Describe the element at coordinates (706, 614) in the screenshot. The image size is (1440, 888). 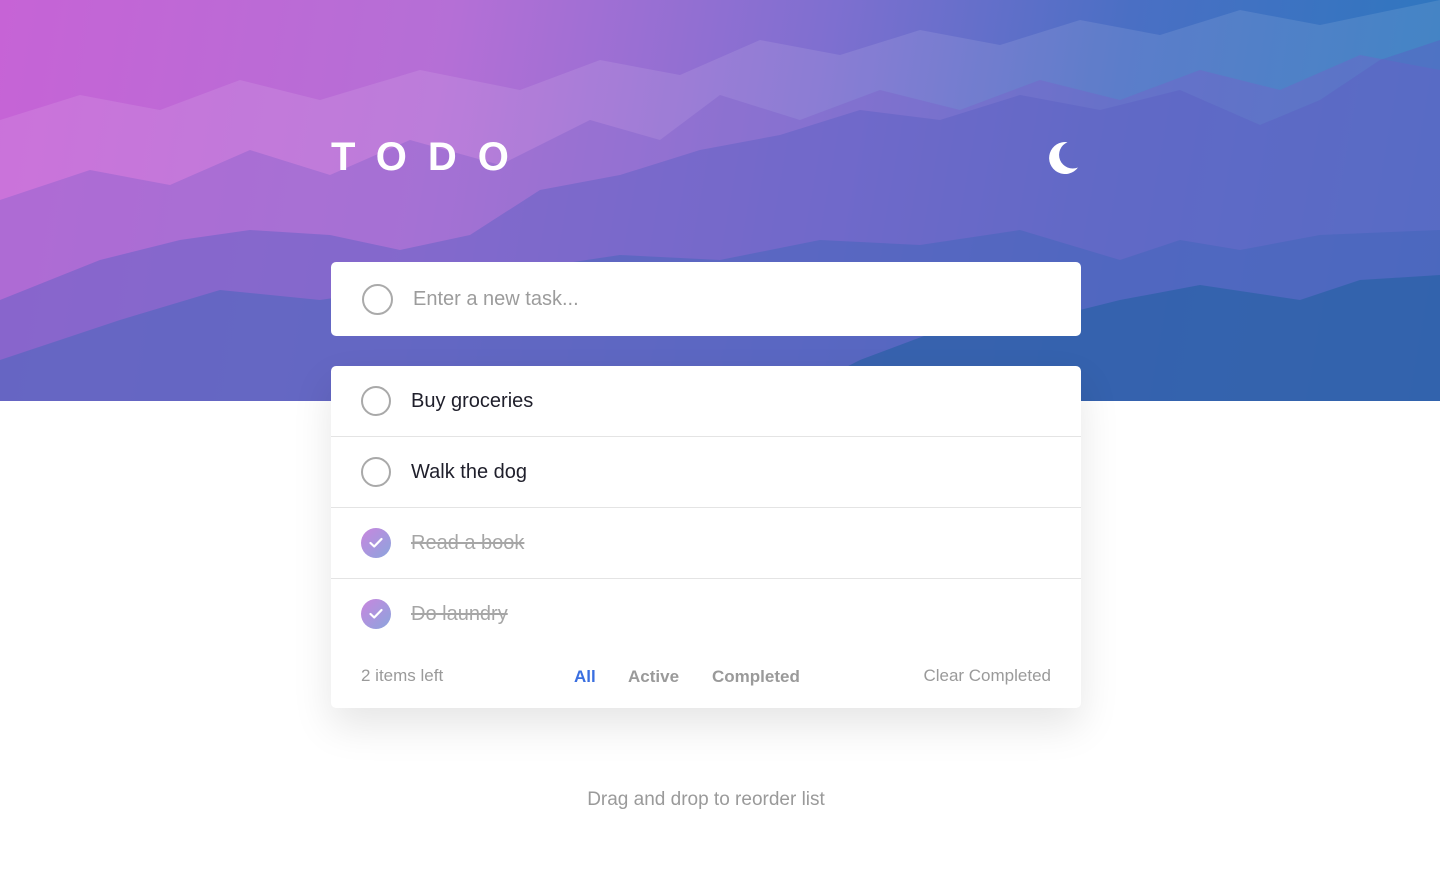
I see `todo-item: Do laundry` at that location.